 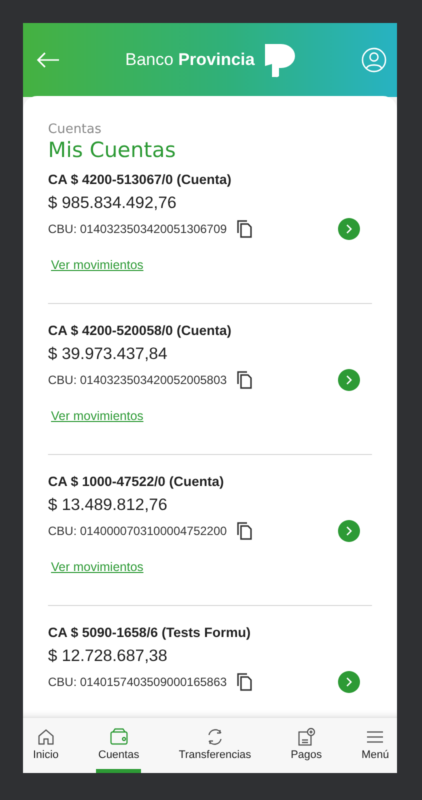 I want to click on profile-button, so click(x=373, y=60).